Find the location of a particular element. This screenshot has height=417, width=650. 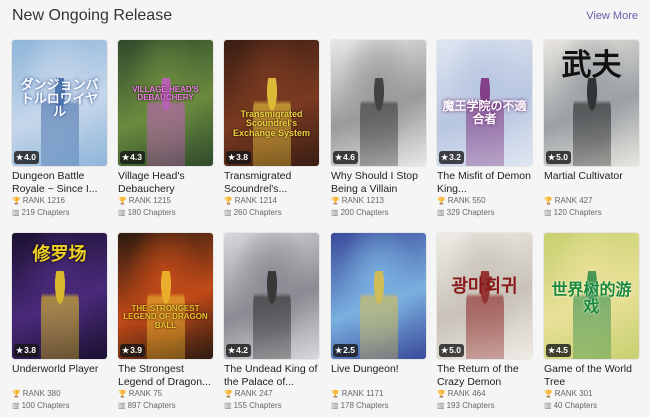

cover-title-text: 광마회귀 is located at coordinates (484, 286).